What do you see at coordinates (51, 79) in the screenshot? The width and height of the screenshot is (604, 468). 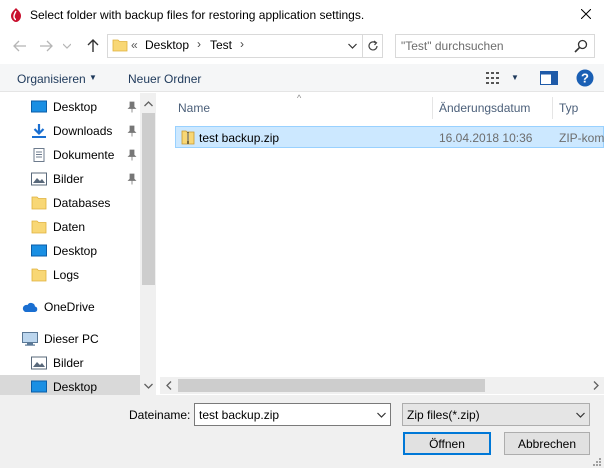 I see `organize-menu-button: Organisieren` at bounding box center [51, 79].